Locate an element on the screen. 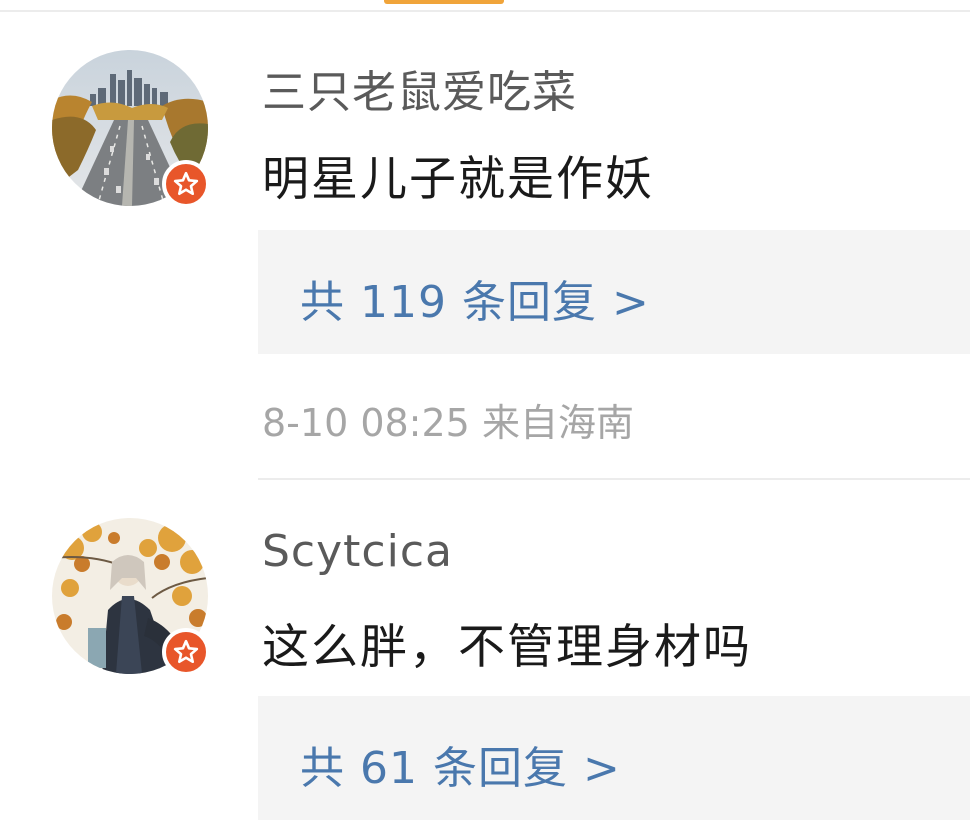 The width and height of the screenshot is (970, 827). comment-meta: 8-10 08:25 来自海南 is located at coordinates (448, 419).